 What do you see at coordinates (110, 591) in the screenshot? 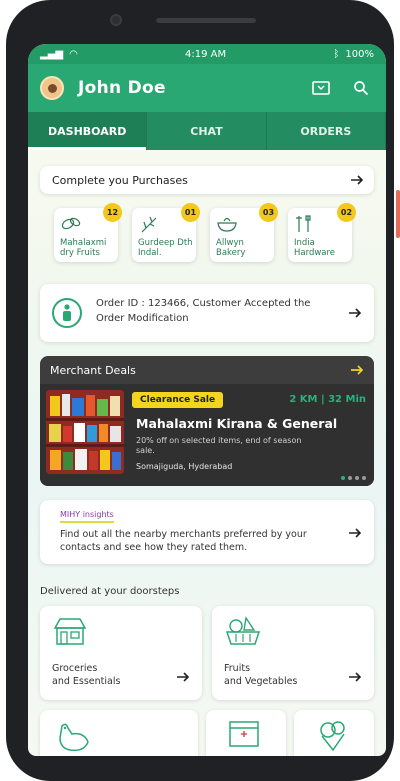
I see `delivered-section-title: Delivered at your doorsteps` at bounding box center [110, 591].